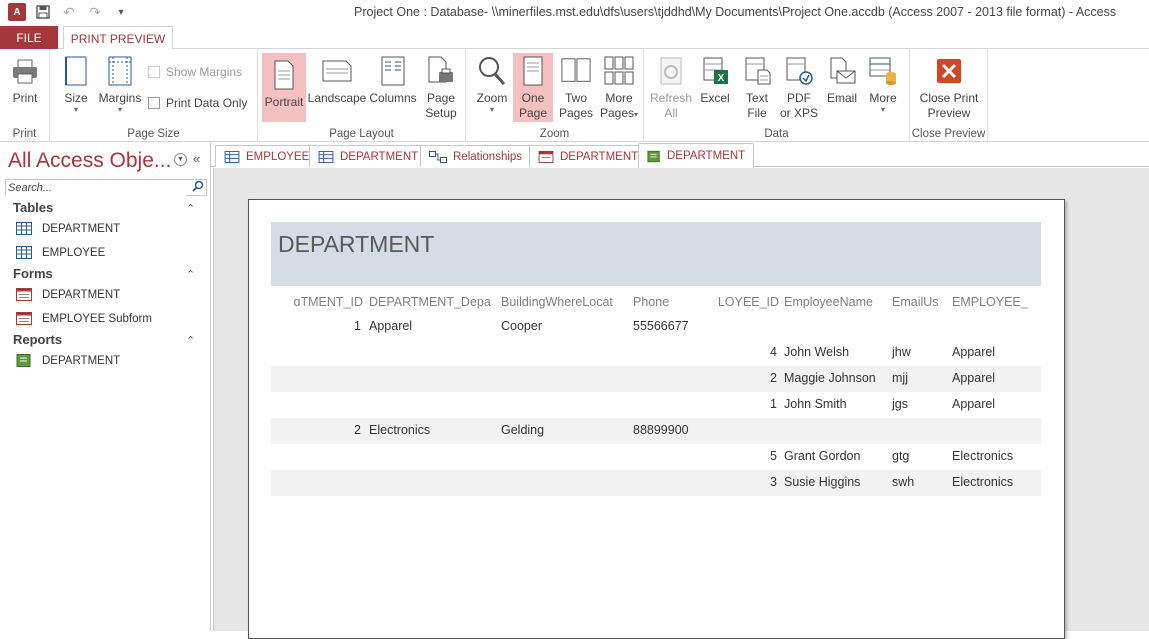 The height and width of the screenshot is (639, 1149). I want to click on nav-search-input, so click(96, 188).